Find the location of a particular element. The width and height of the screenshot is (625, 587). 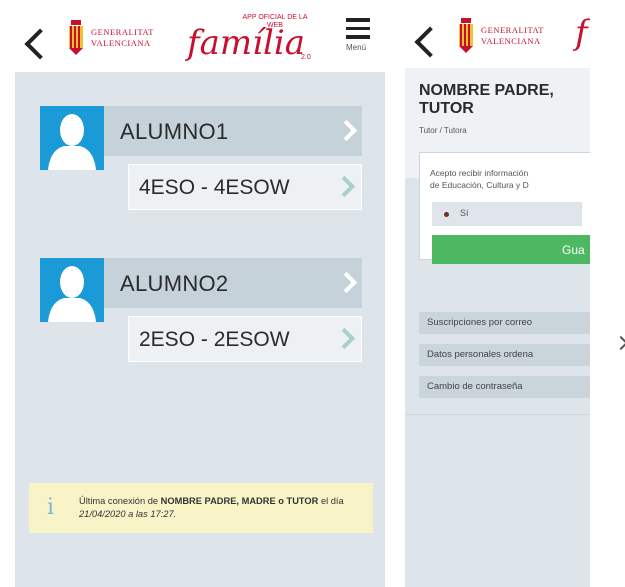

student-card: ALUMNO2 2ESO - 2ESOW is located at coordinates (201, 310).